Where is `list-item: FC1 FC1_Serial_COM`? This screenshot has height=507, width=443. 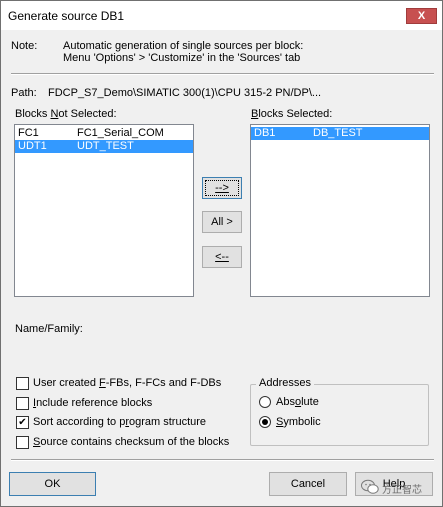
list-item: FC1 FC1_Serial_COM is located at coordinates (104, 133).